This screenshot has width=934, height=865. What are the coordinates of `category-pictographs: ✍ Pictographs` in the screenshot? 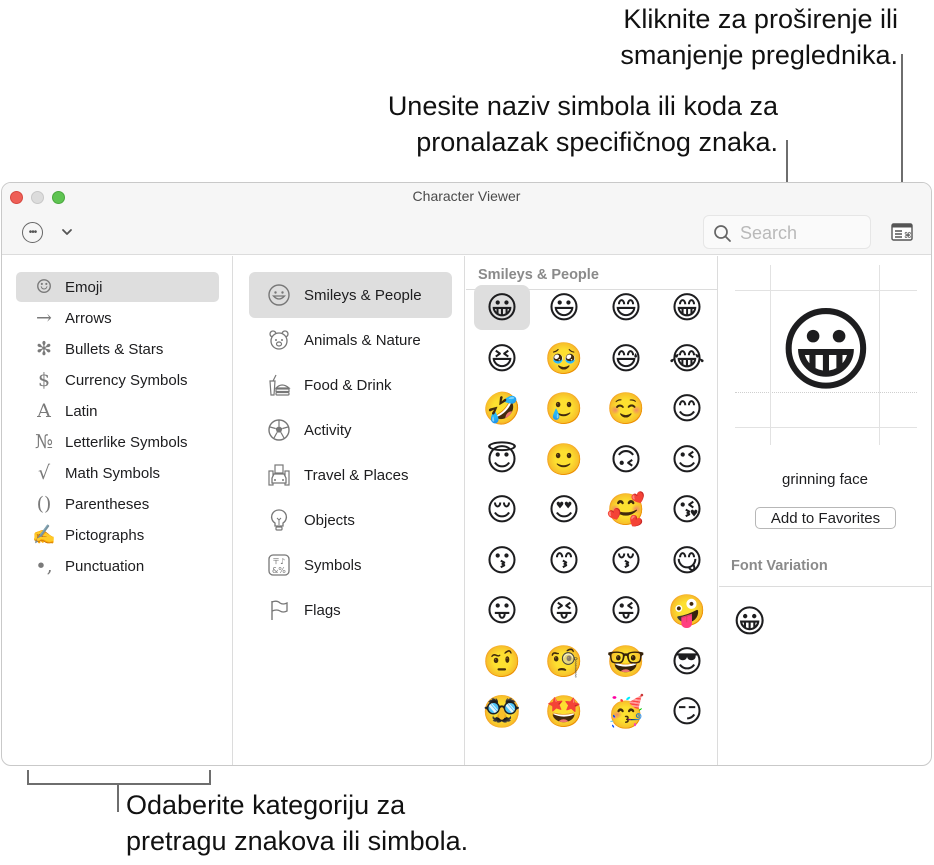 It's located at (117, 535).